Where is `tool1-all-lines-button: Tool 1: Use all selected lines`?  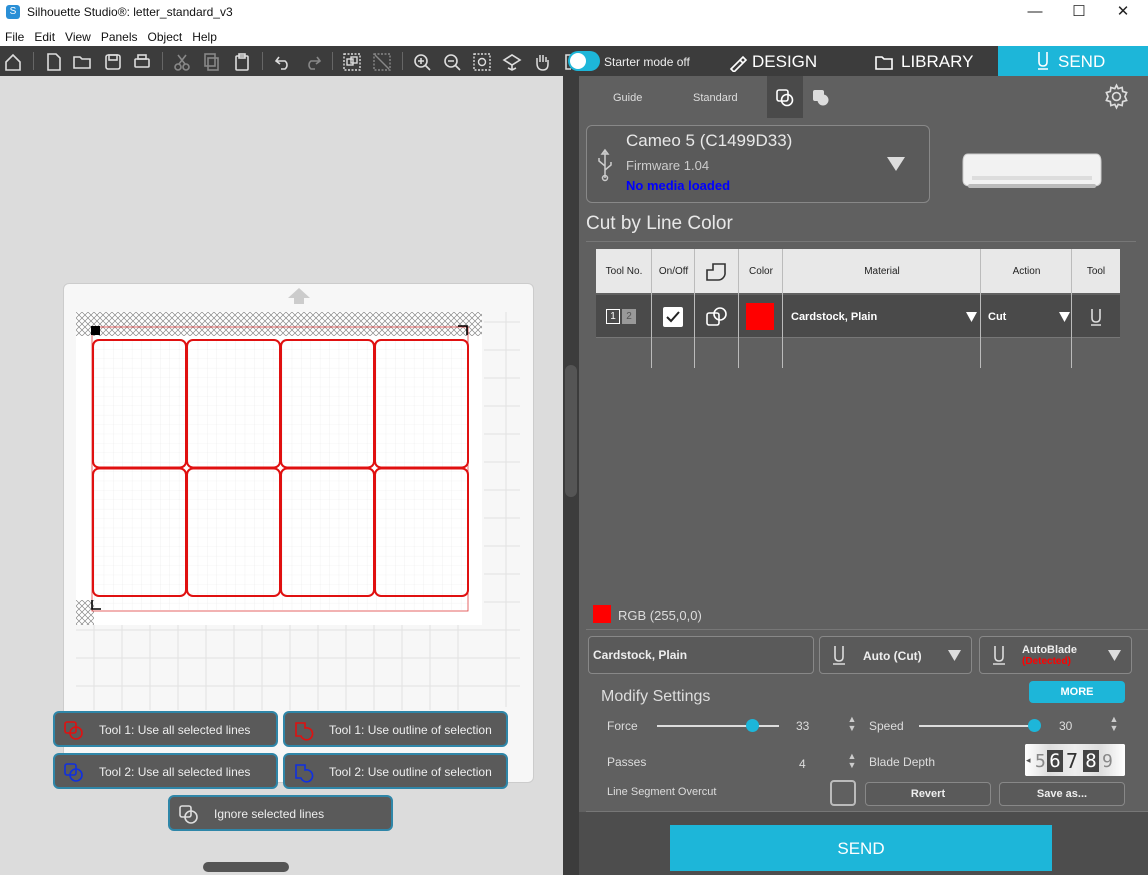 tool1-all-lines-button: Tool 1: Use all selected lines is located at coordinates (165, 729).